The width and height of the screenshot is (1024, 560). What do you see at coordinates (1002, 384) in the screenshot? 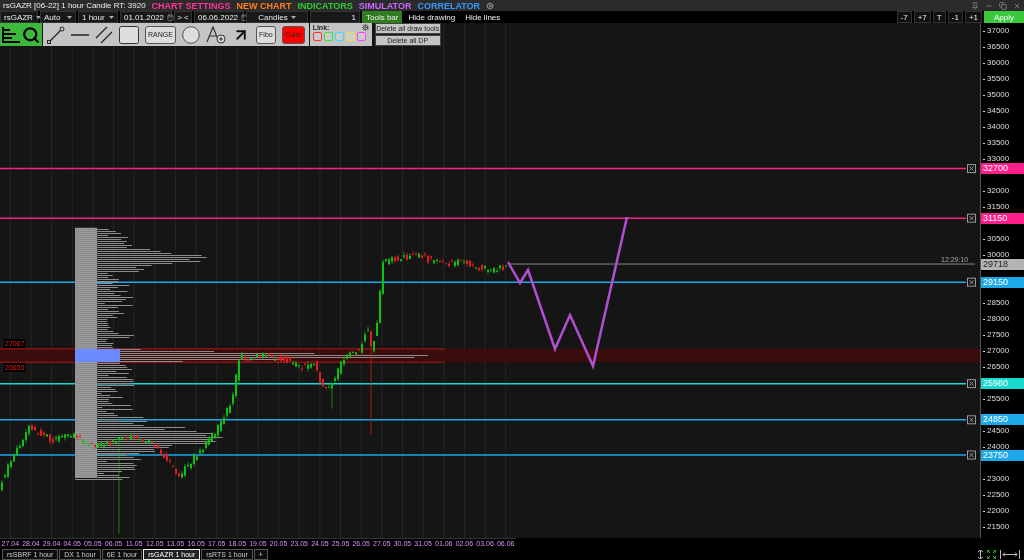
I see `price-level-badge: 25980` at bounding box center [1002, 384].